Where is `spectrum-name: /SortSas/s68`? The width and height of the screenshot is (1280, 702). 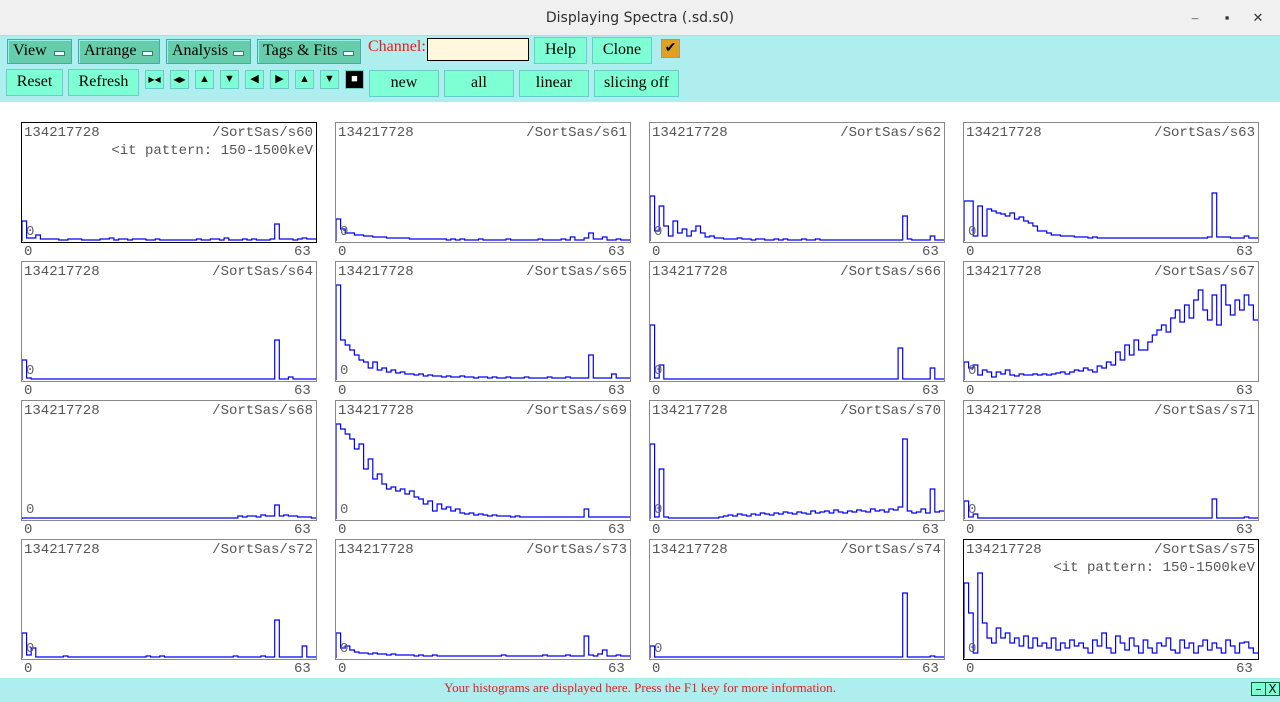 spectrum-name: /SortSas/s68 is located at coordinates (262, 411).